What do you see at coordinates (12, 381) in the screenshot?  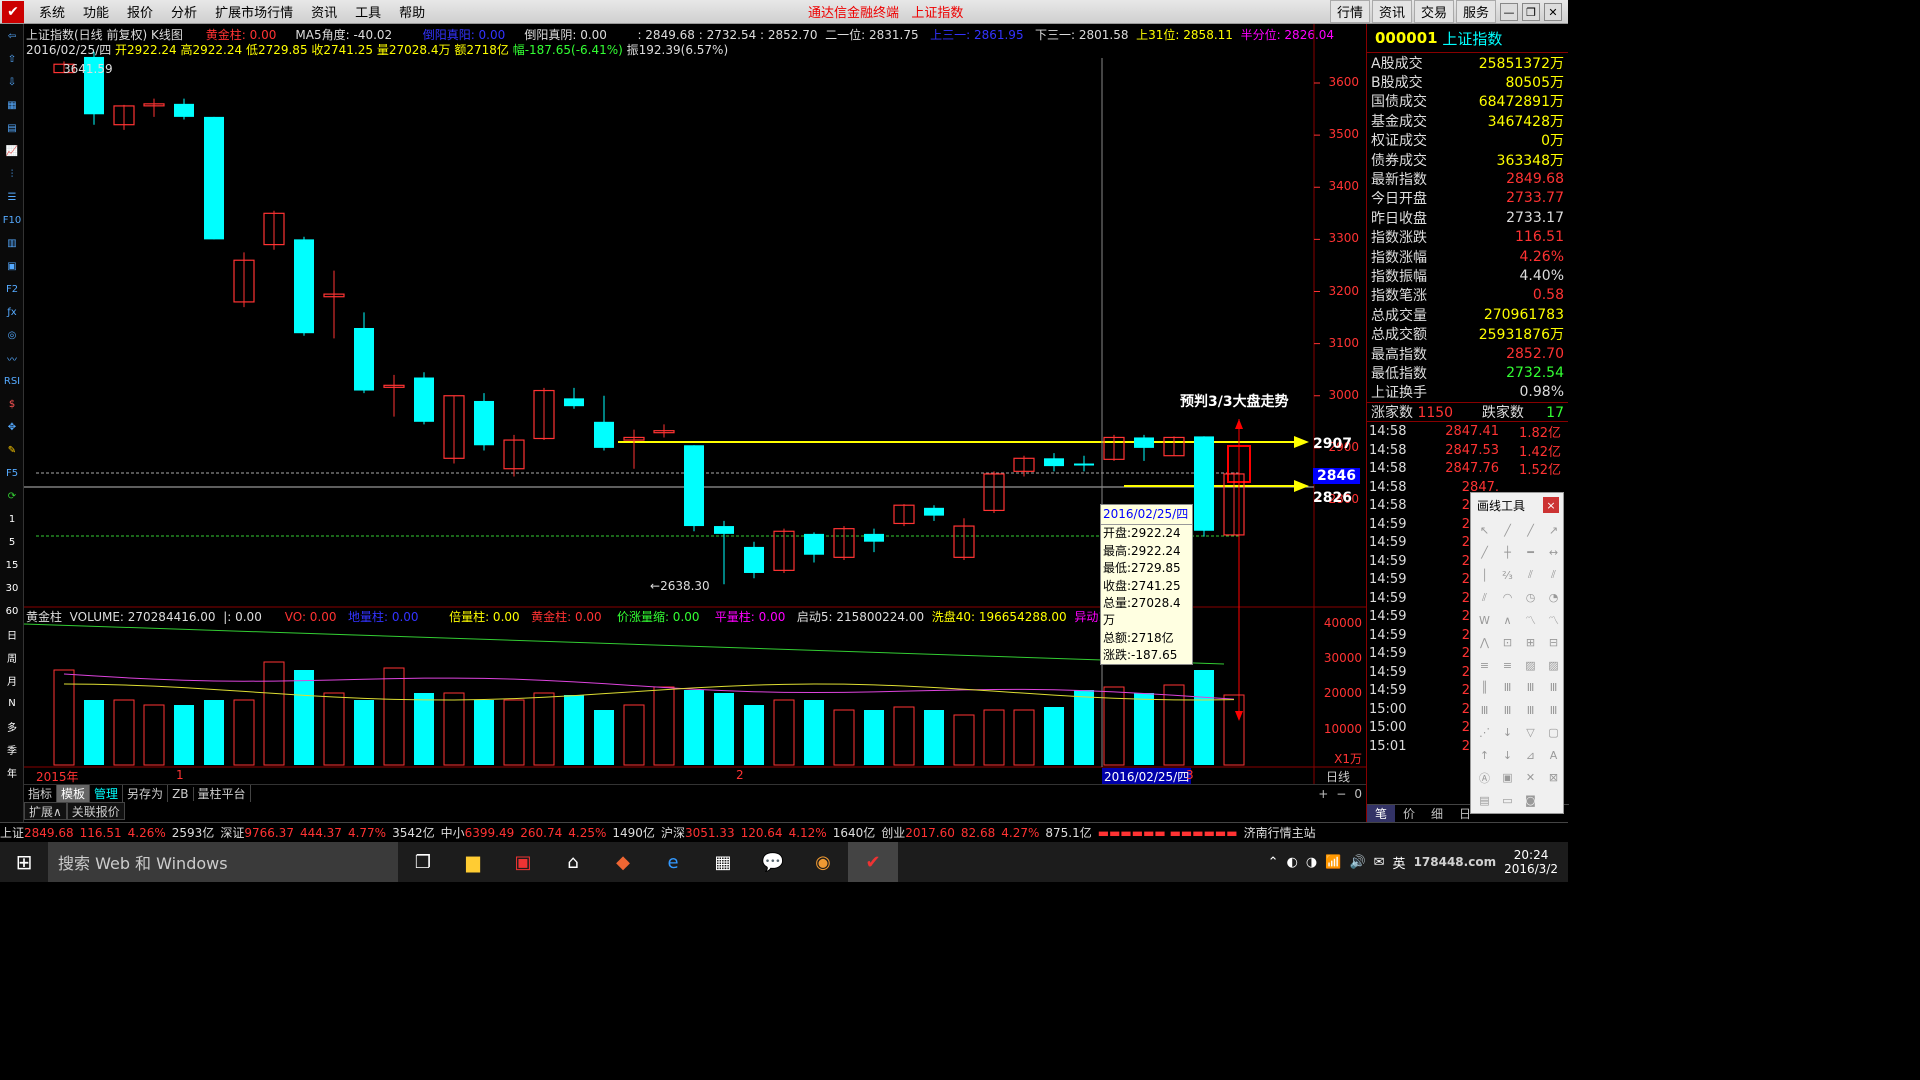 I see `rsi-icon: RSI` at bounding box center [12, 381].